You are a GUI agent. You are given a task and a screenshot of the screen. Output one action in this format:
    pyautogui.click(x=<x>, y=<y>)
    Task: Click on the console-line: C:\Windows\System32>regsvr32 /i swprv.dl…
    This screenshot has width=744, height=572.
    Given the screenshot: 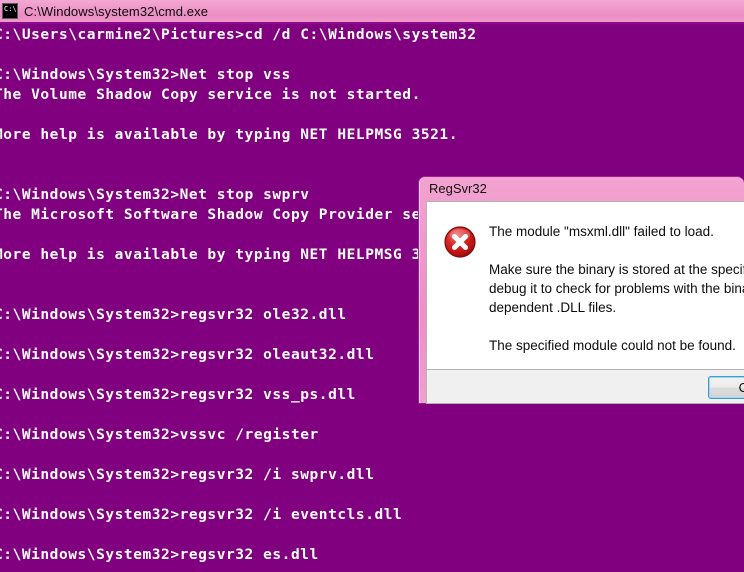 What is the action you would take?
    pyautogui.click(x=187, y=475)
    